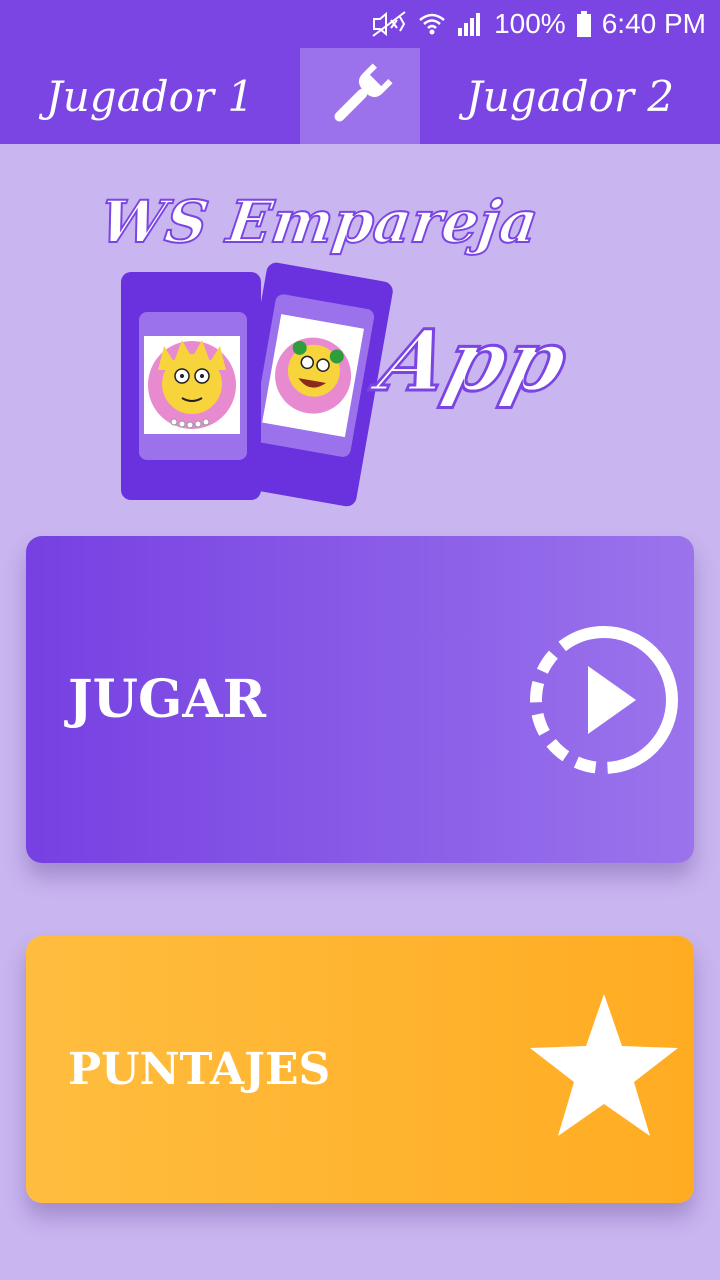 This screenshot has height=1280, width=720. Describe the element at coordinates (584, 24) in the screenshot. I see `battery-icon` at that location.